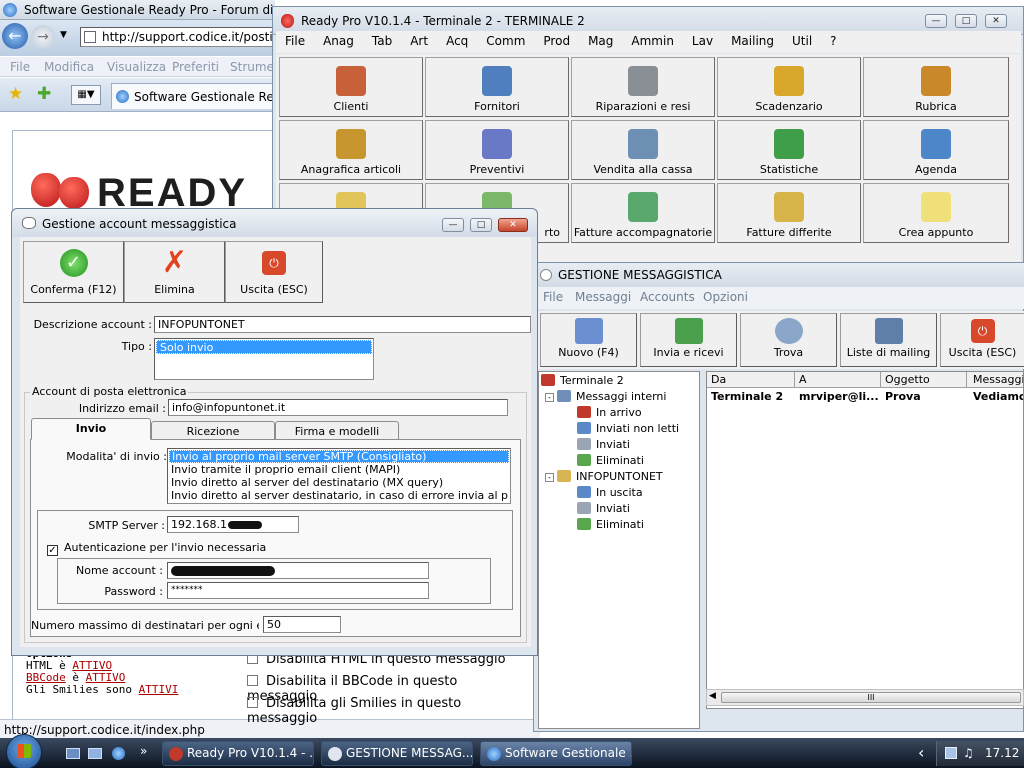 The image size is (1024, 768). What do you see at coordinates (702, 41) in the screenshot?
I see `menu-lav: Lav` at bounding box center [702, 41].